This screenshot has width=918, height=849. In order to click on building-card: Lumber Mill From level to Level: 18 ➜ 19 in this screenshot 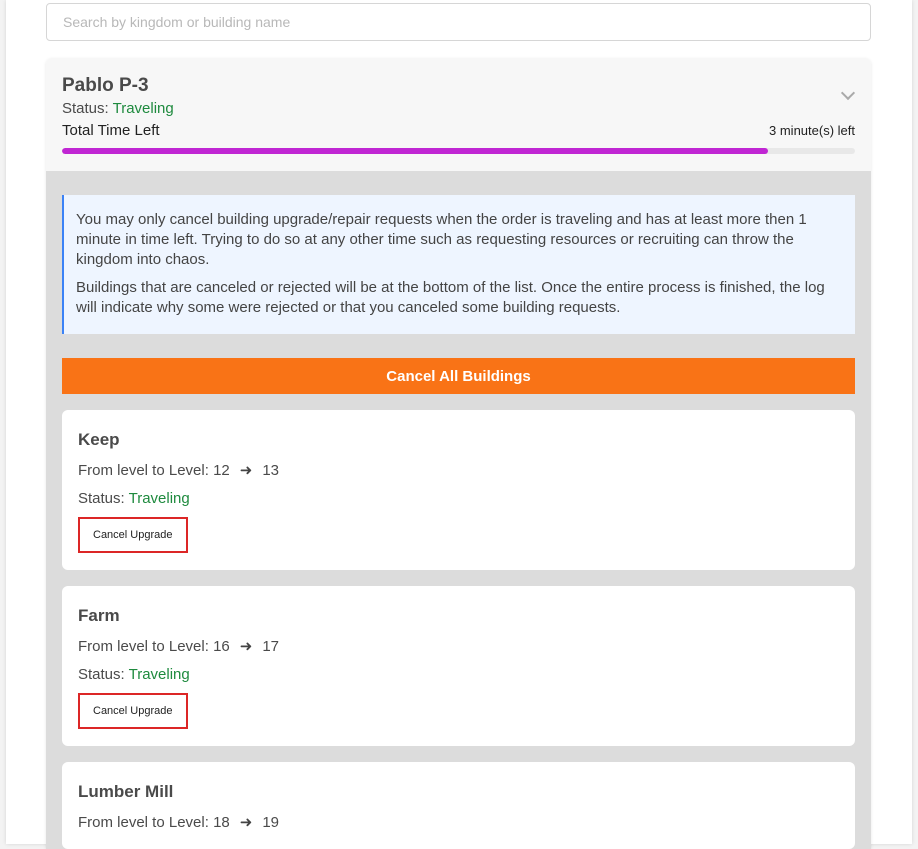, I will do `click(458, 805)`.